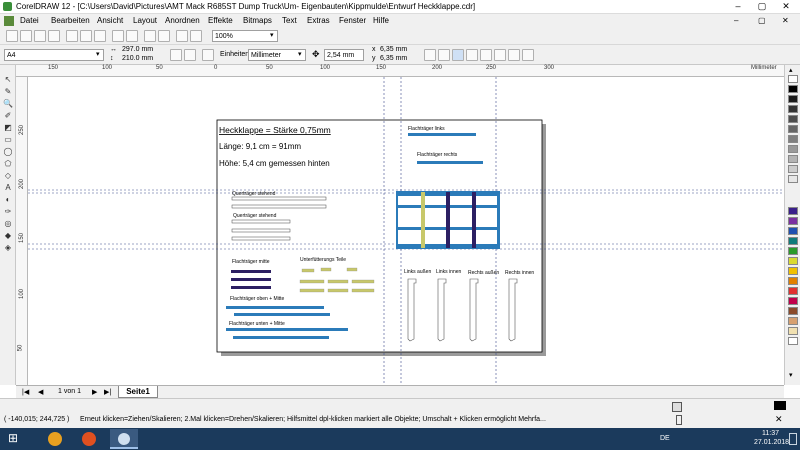 The height and width of the screenshot is (450, 800). Describe the element at coordinates (423, 220) in the screenshot. I see `frame-post-left` at that location.